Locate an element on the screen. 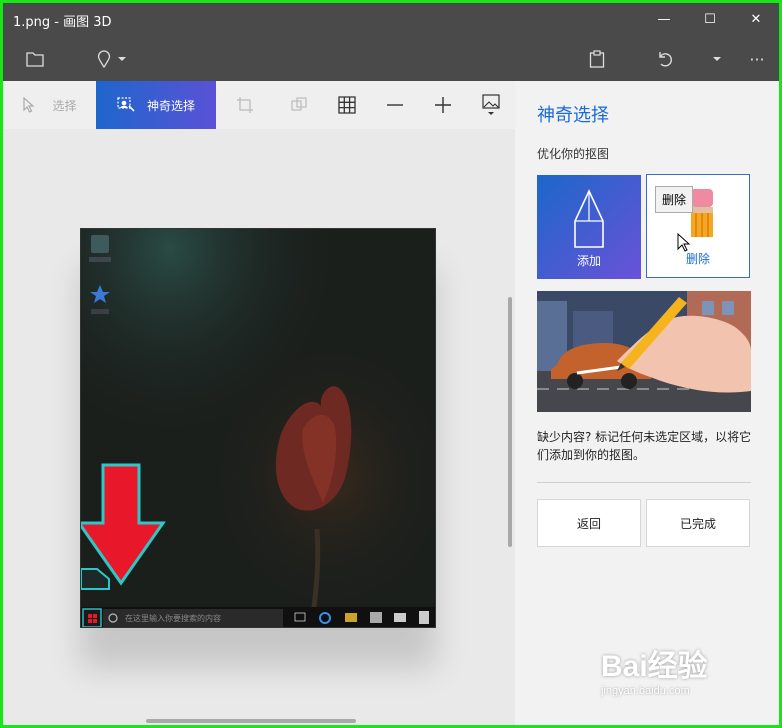  paste-button is located at coordinates (597, 59).